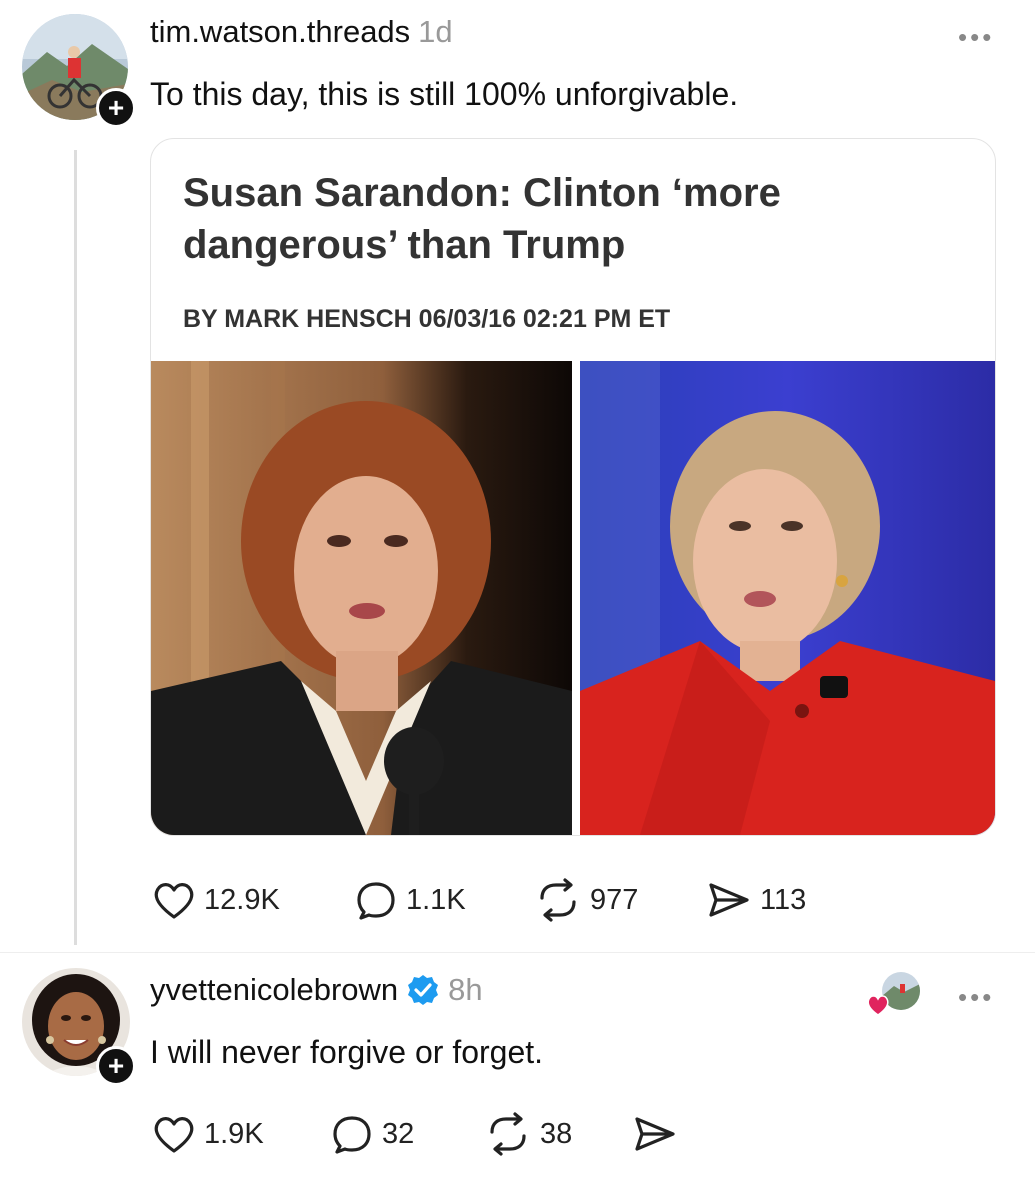 This screenshot has height=1200, width=1035. I want to click on repost-button: 38, so click(558, 1134).